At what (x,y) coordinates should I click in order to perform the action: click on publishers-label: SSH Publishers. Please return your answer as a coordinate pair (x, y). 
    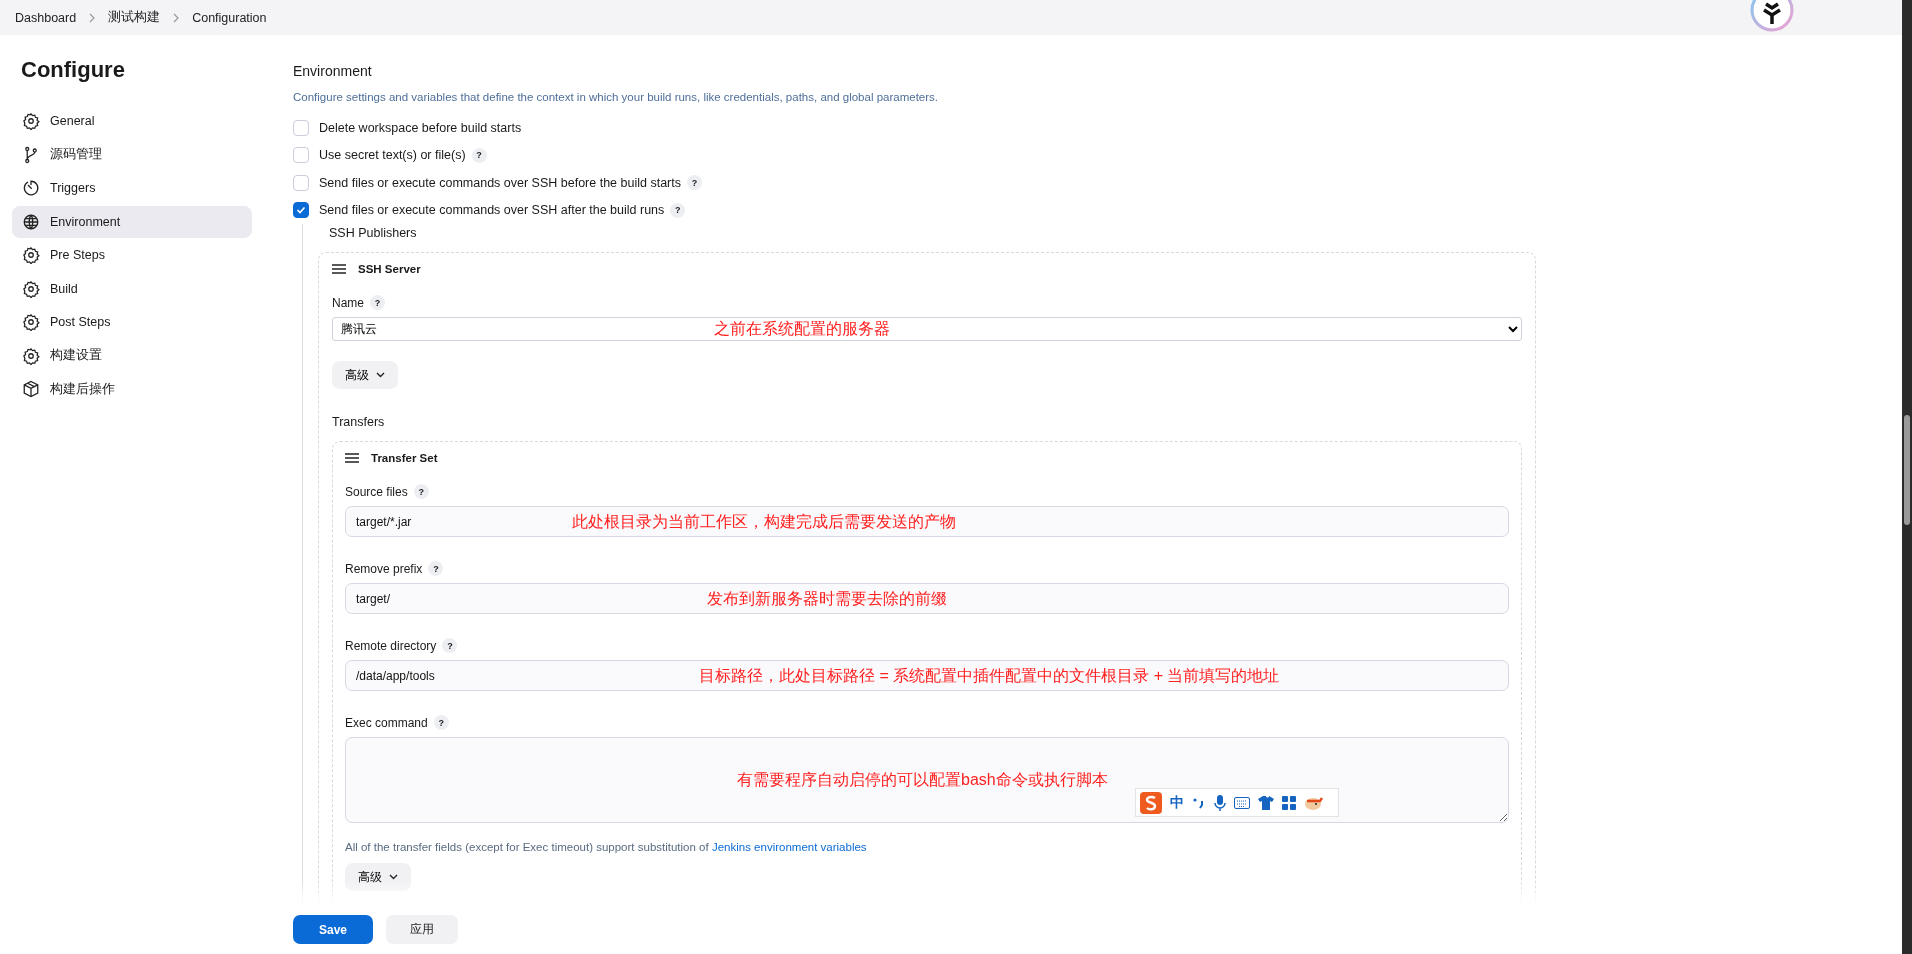
    Looking at the image, I should click on (373, 233).